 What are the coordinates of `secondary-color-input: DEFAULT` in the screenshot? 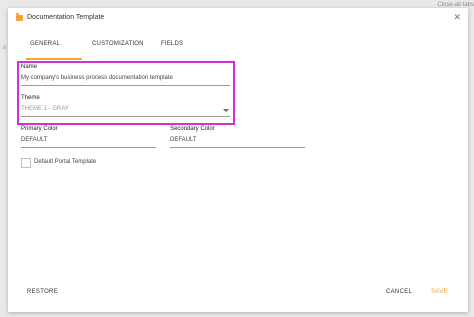 It's located at (237, 140).